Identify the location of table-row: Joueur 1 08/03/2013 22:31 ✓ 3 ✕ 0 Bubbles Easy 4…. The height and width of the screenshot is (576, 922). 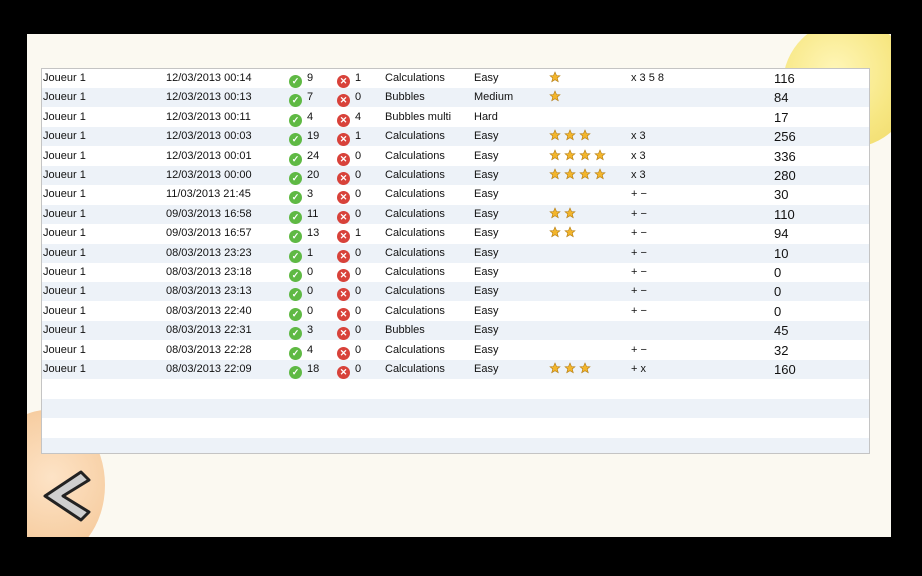
(455, 331).